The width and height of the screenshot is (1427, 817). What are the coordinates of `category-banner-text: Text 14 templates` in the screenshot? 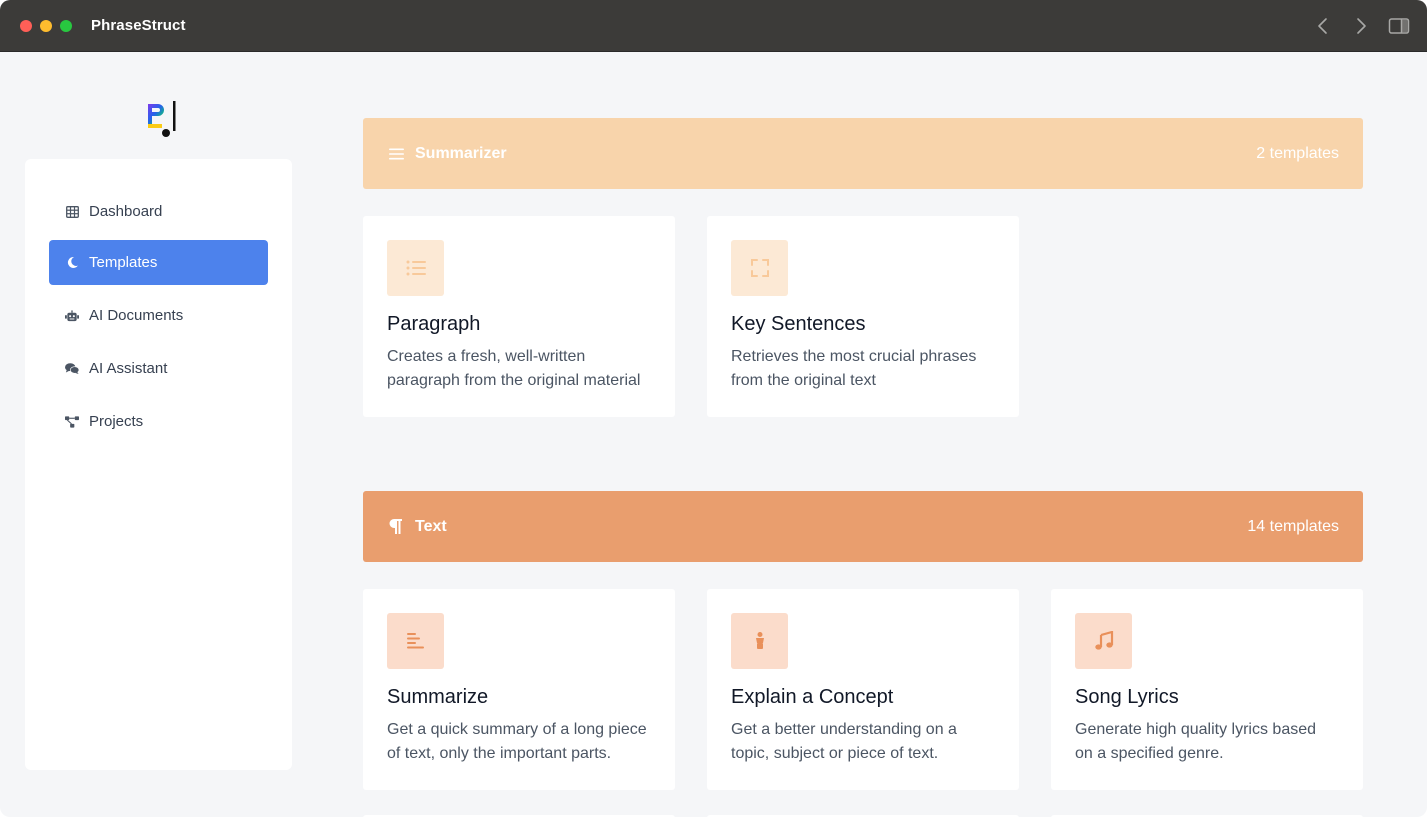 It's located at (863, 526).